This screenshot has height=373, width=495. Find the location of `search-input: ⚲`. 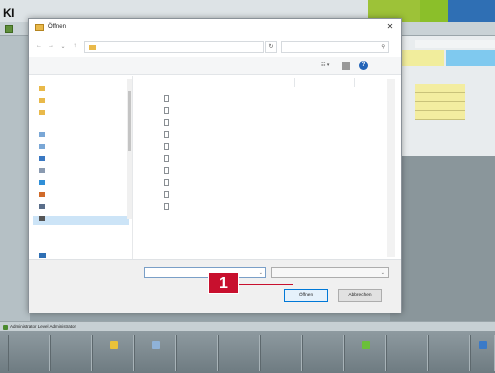

search-input: ⚲ is located at coordinates (335, 47).